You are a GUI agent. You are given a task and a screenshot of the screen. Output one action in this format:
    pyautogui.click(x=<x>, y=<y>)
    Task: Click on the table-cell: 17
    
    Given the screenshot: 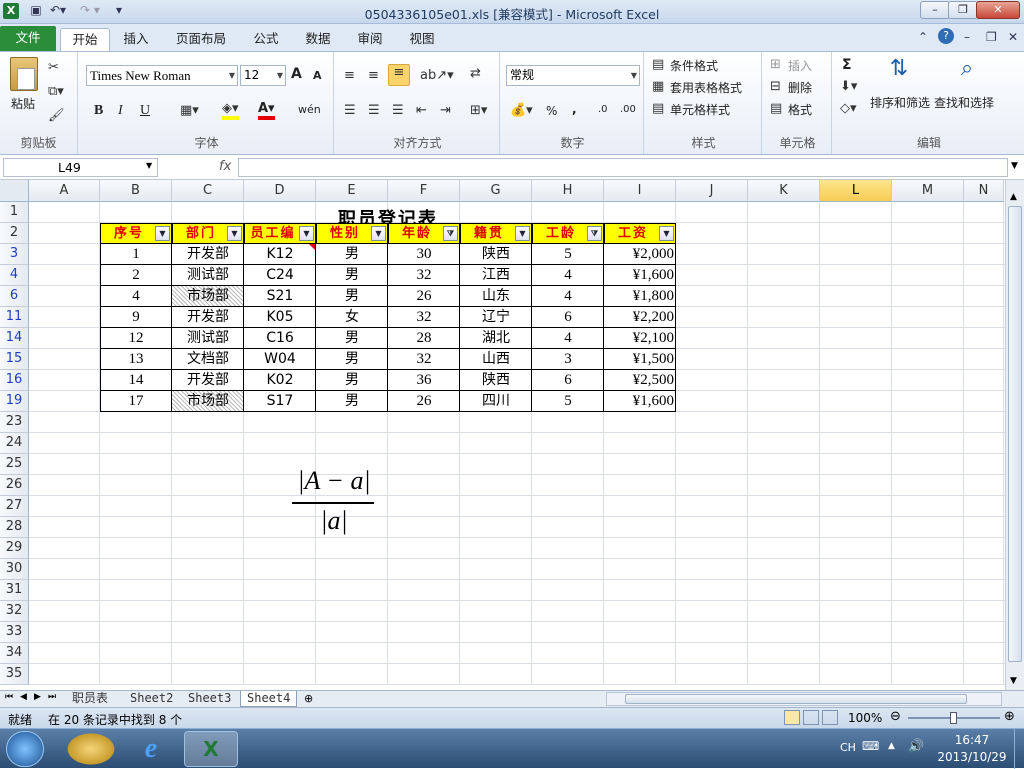 What is the action you would take?
    pyautogui.click(x=136, y=401)
    